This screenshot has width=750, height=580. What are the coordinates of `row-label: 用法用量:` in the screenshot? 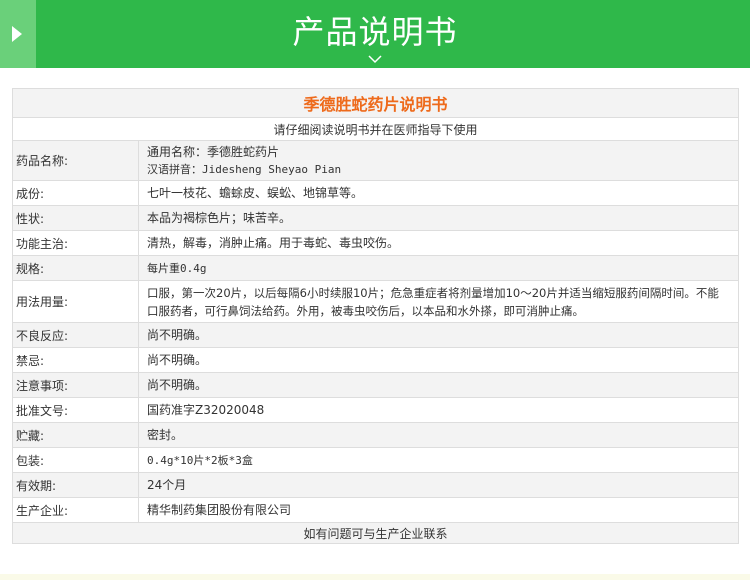 It's located at (75, 301).